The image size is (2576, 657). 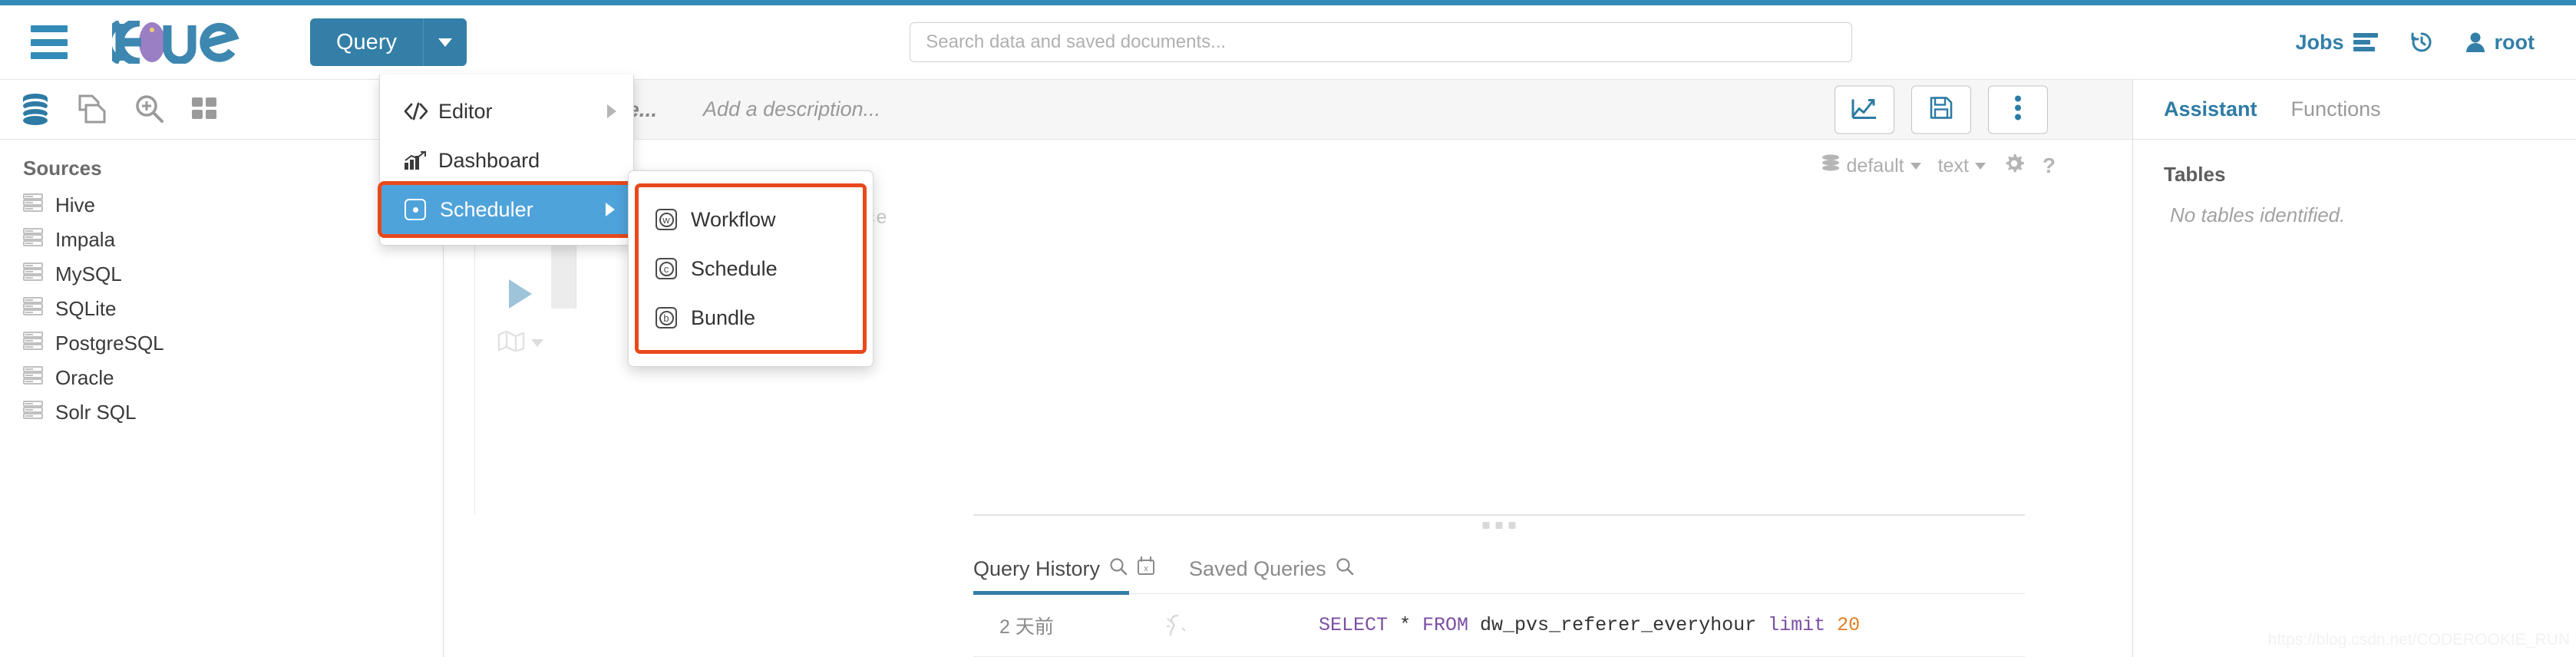 I want to click on app-header: Query Jobs, so click(x=1288, y=42).